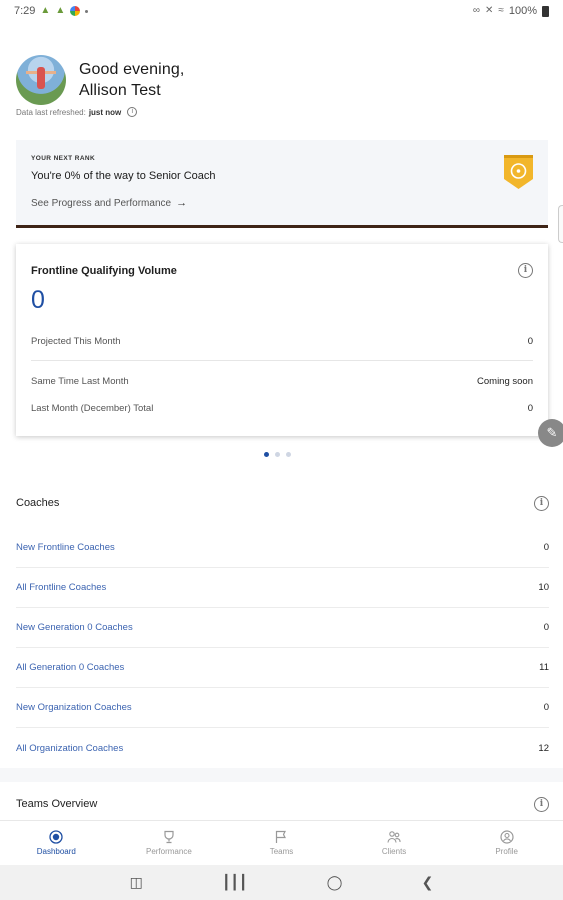 This screenshot has width=563, height=900. What do you see at coordinates (25, 11) in the screenshot?
I see `status-time: 7:29` at bounding box center [25, 11].